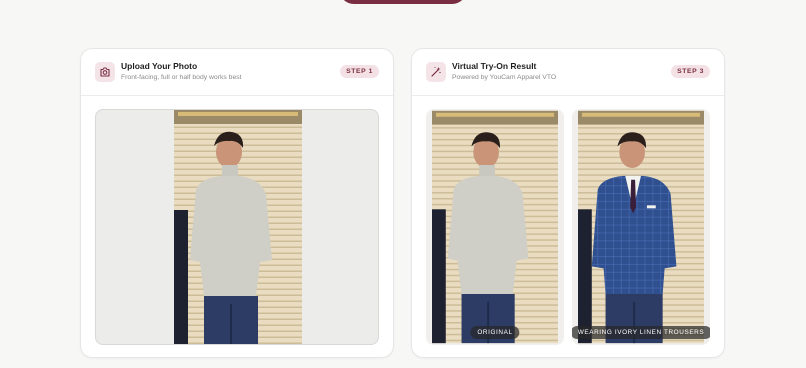  I want to click on upload-card-title: Upload Your Photo, so click(159, 66).